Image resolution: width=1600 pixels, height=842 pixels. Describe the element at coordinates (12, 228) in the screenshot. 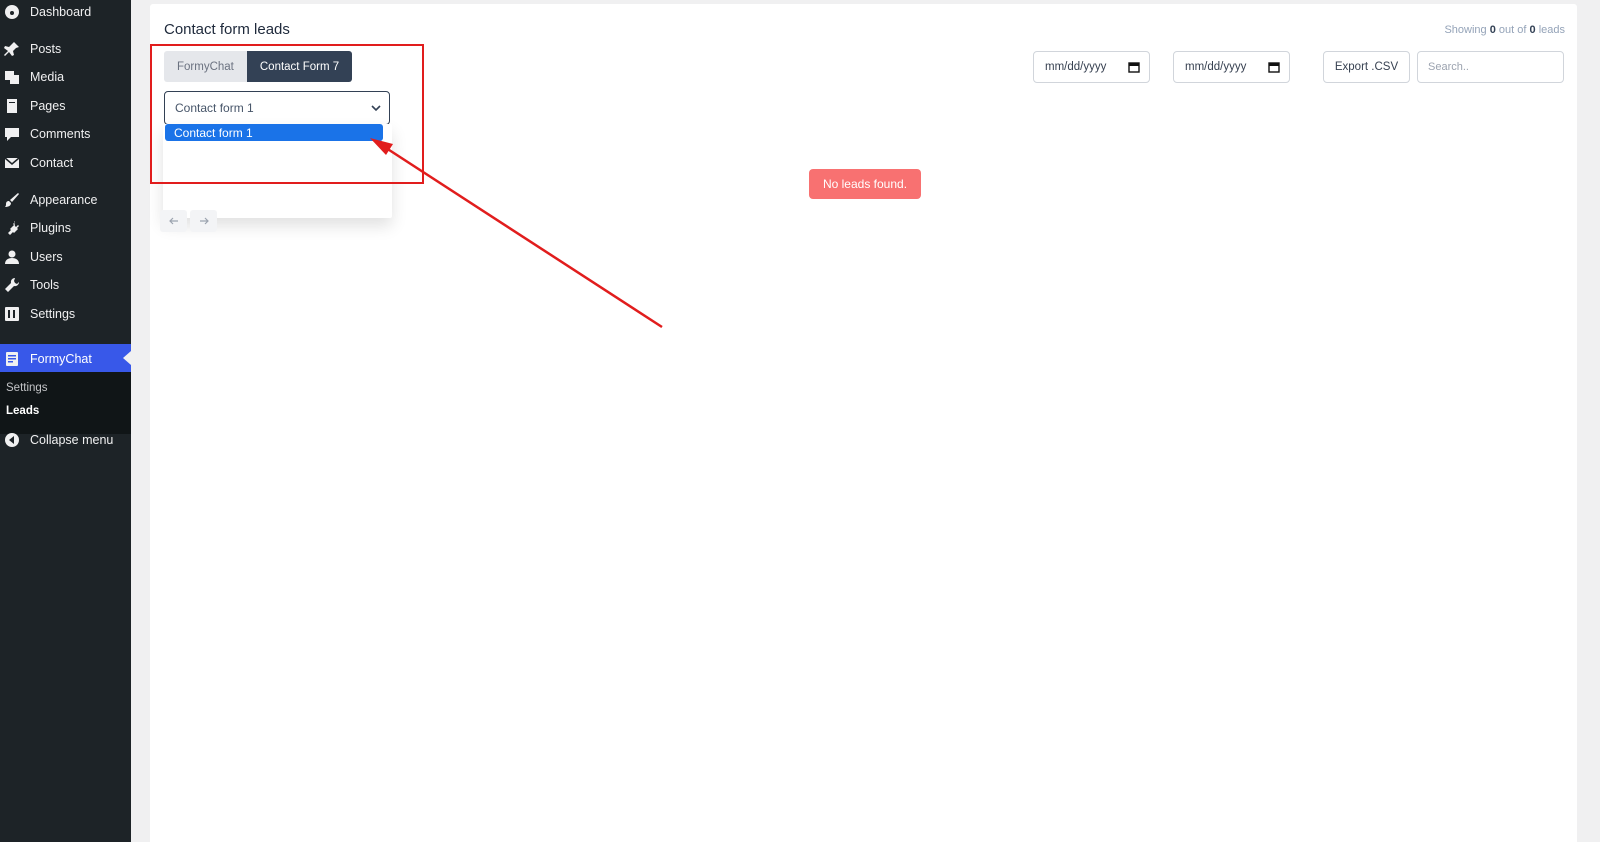

I see `plug-icon` at that location.